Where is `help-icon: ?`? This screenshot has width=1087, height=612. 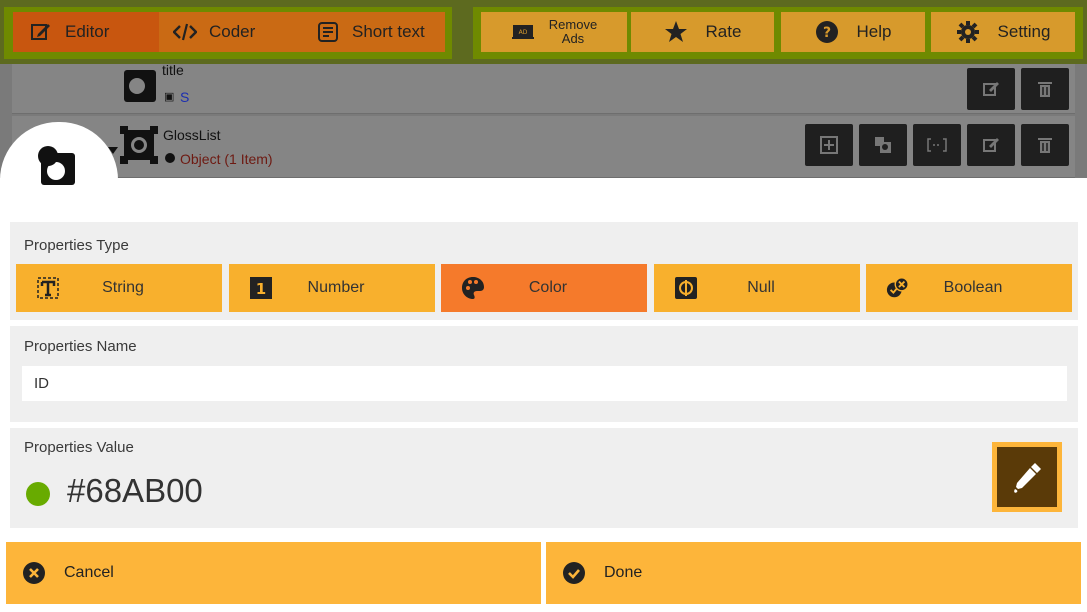
help-icon: ? is located at coordinates (827, 32).